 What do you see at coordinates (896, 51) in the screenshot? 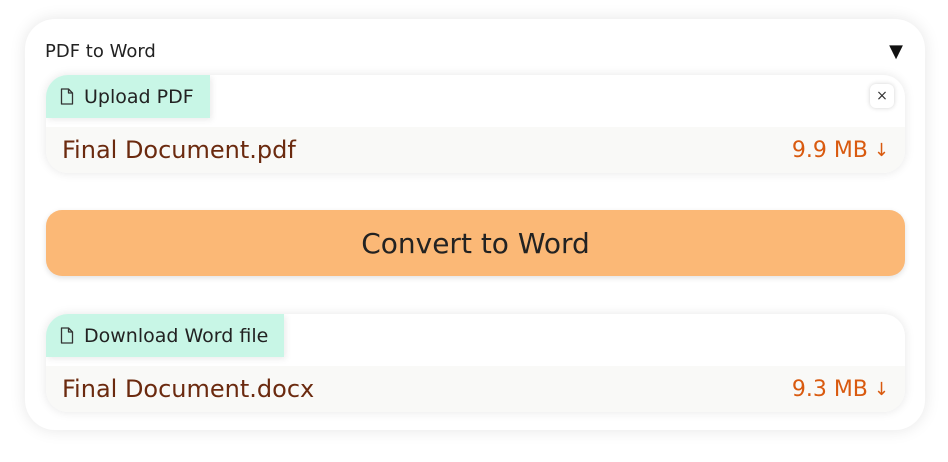
I see `collapse-toggle-icon: ▼` at bounding box center [896, 51].